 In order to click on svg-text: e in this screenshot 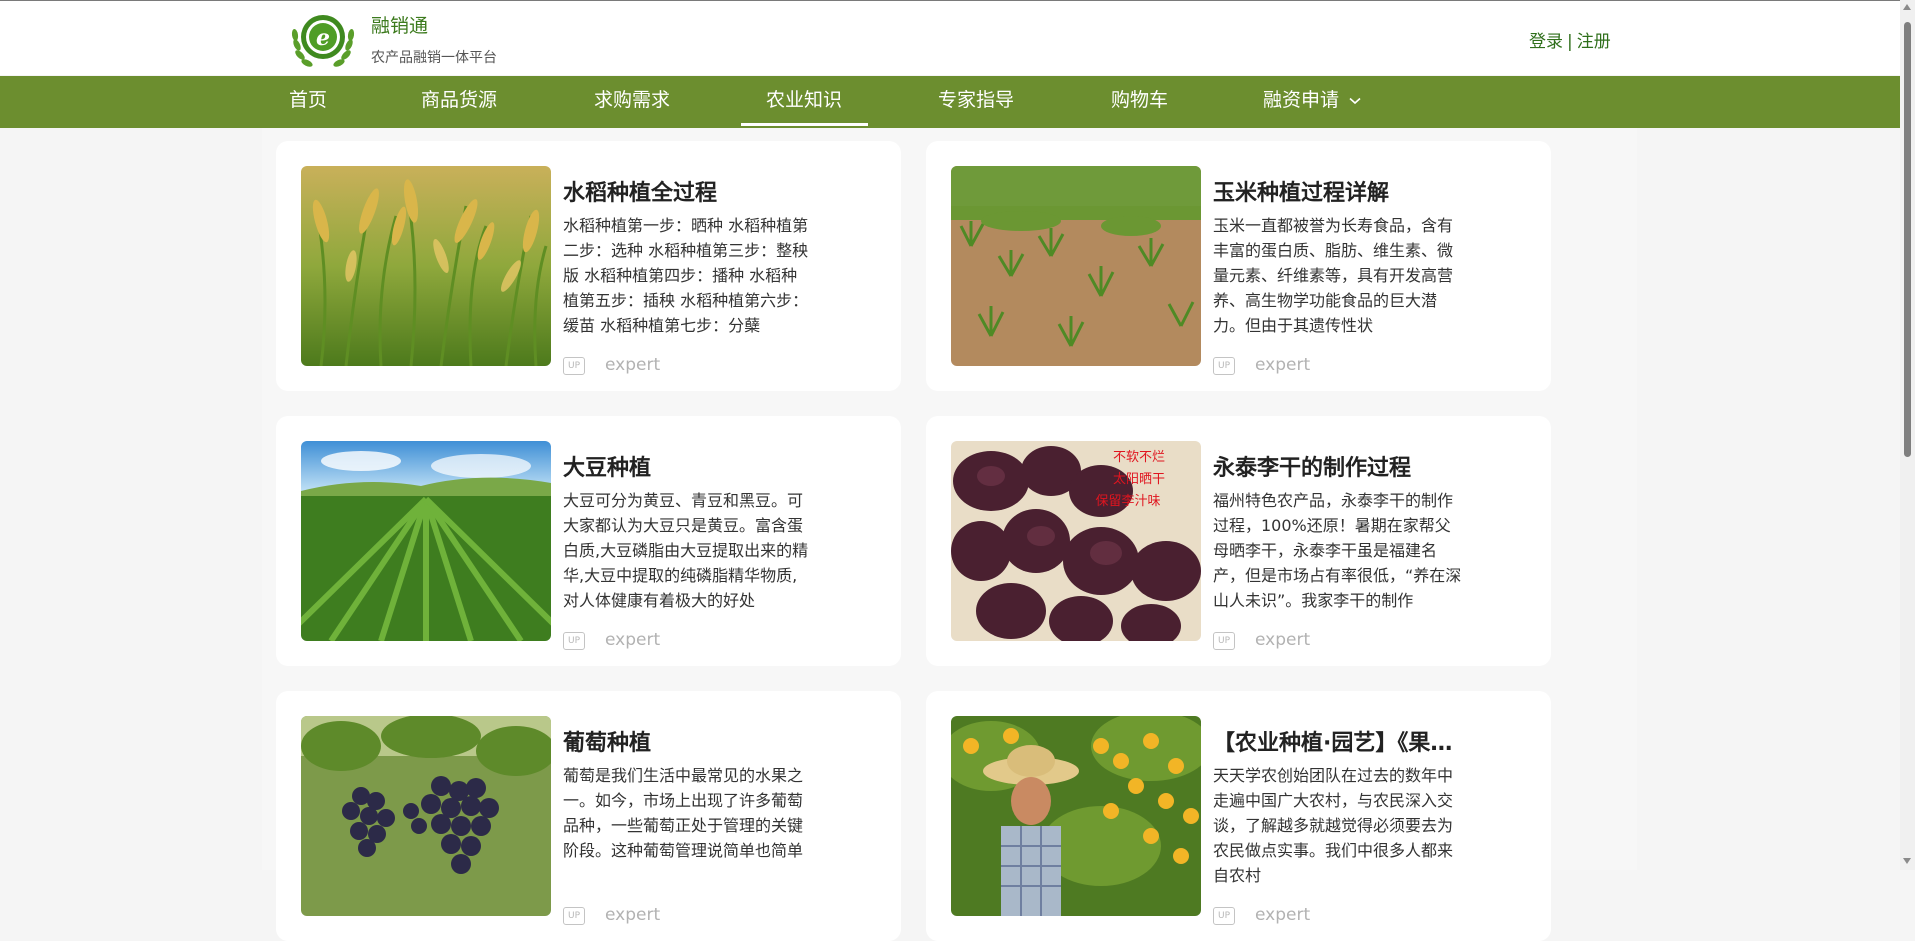, I will do `click(323, 38)`.